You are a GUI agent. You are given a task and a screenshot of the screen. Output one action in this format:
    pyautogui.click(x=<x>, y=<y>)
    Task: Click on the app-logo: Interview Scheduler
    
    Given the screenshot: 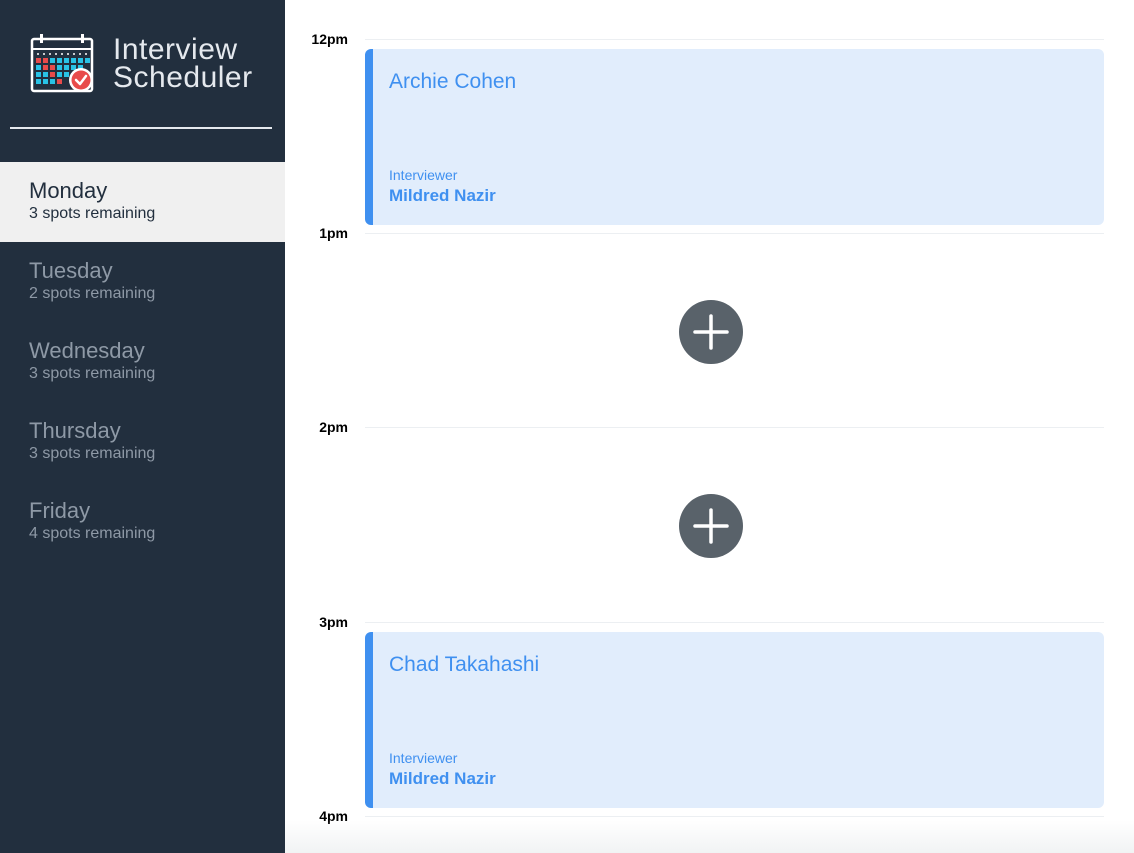 What is the action you would take?
    pyautogui.click(x=141, y=64)
    